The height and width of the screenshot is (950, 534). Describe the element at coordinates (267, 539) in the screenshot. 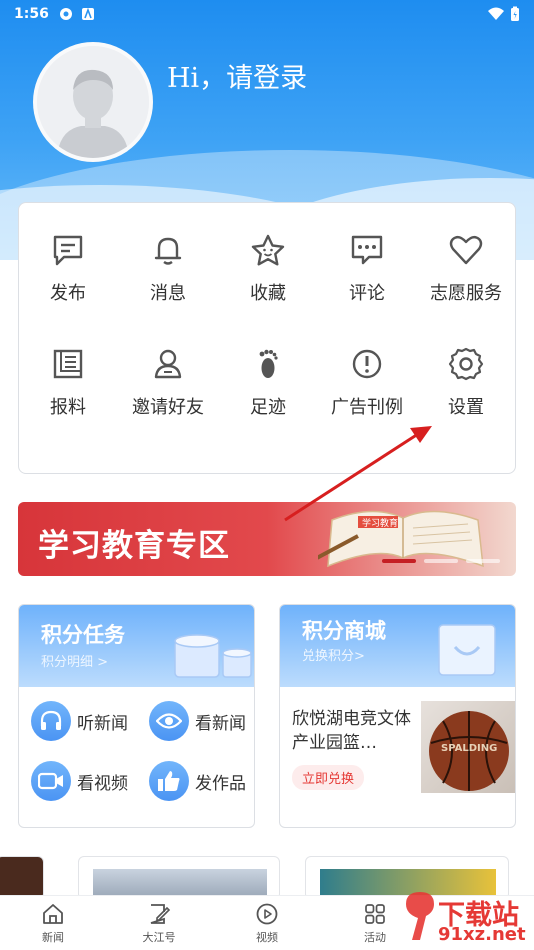

I see `study-banner: 学习教育专区 学习教育` at that location.